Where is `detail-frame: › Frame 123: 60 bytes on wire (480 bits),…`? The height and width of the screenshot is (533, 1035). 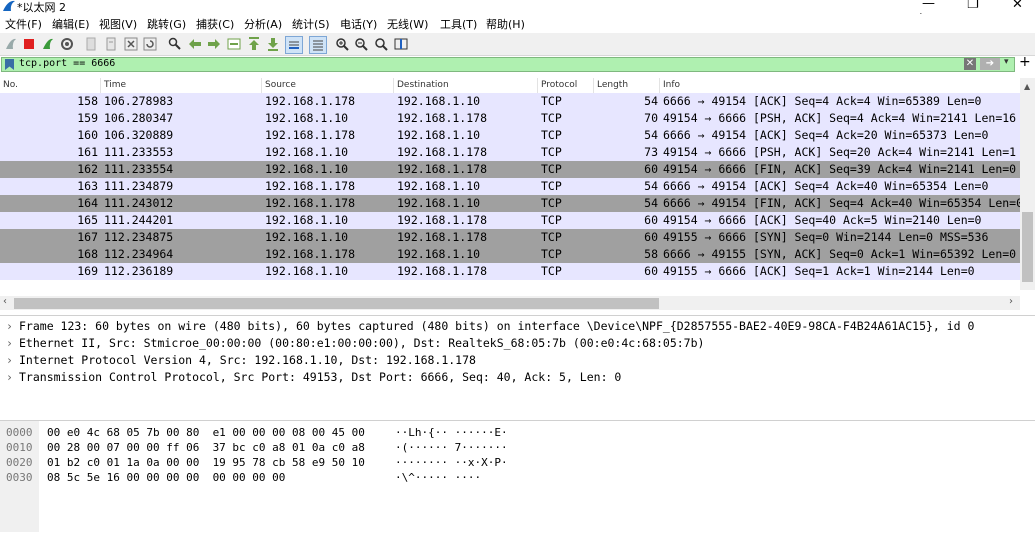 detail-frame: › Frame 123: 60 bytes on wire (480 bits),… is located at coordinates (490, 326).